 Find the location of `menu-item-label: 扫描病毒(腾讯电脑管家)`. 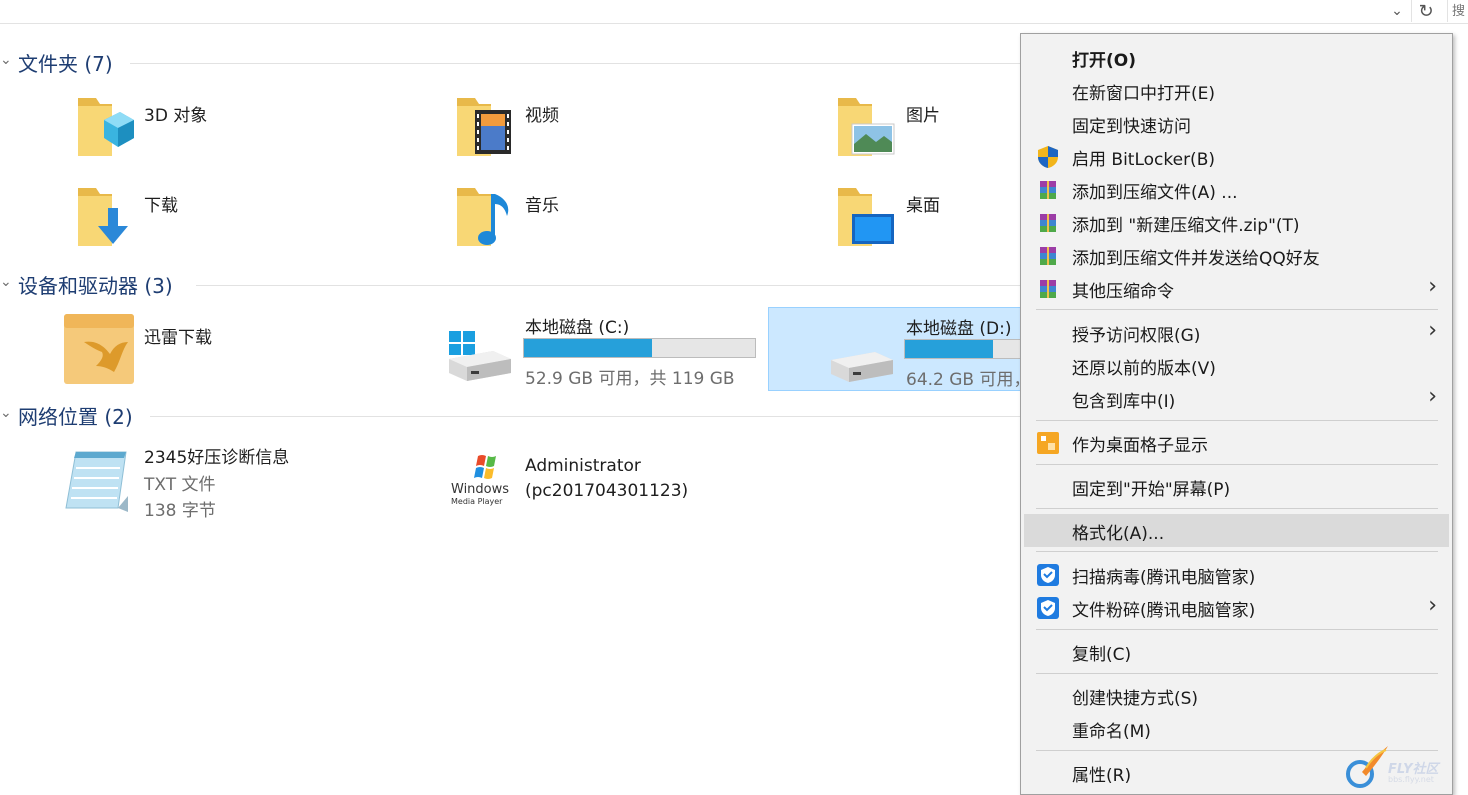

menu-item-label: 扫描病毒(腾讯电脑管家) is located at coordinates (1164, 578).